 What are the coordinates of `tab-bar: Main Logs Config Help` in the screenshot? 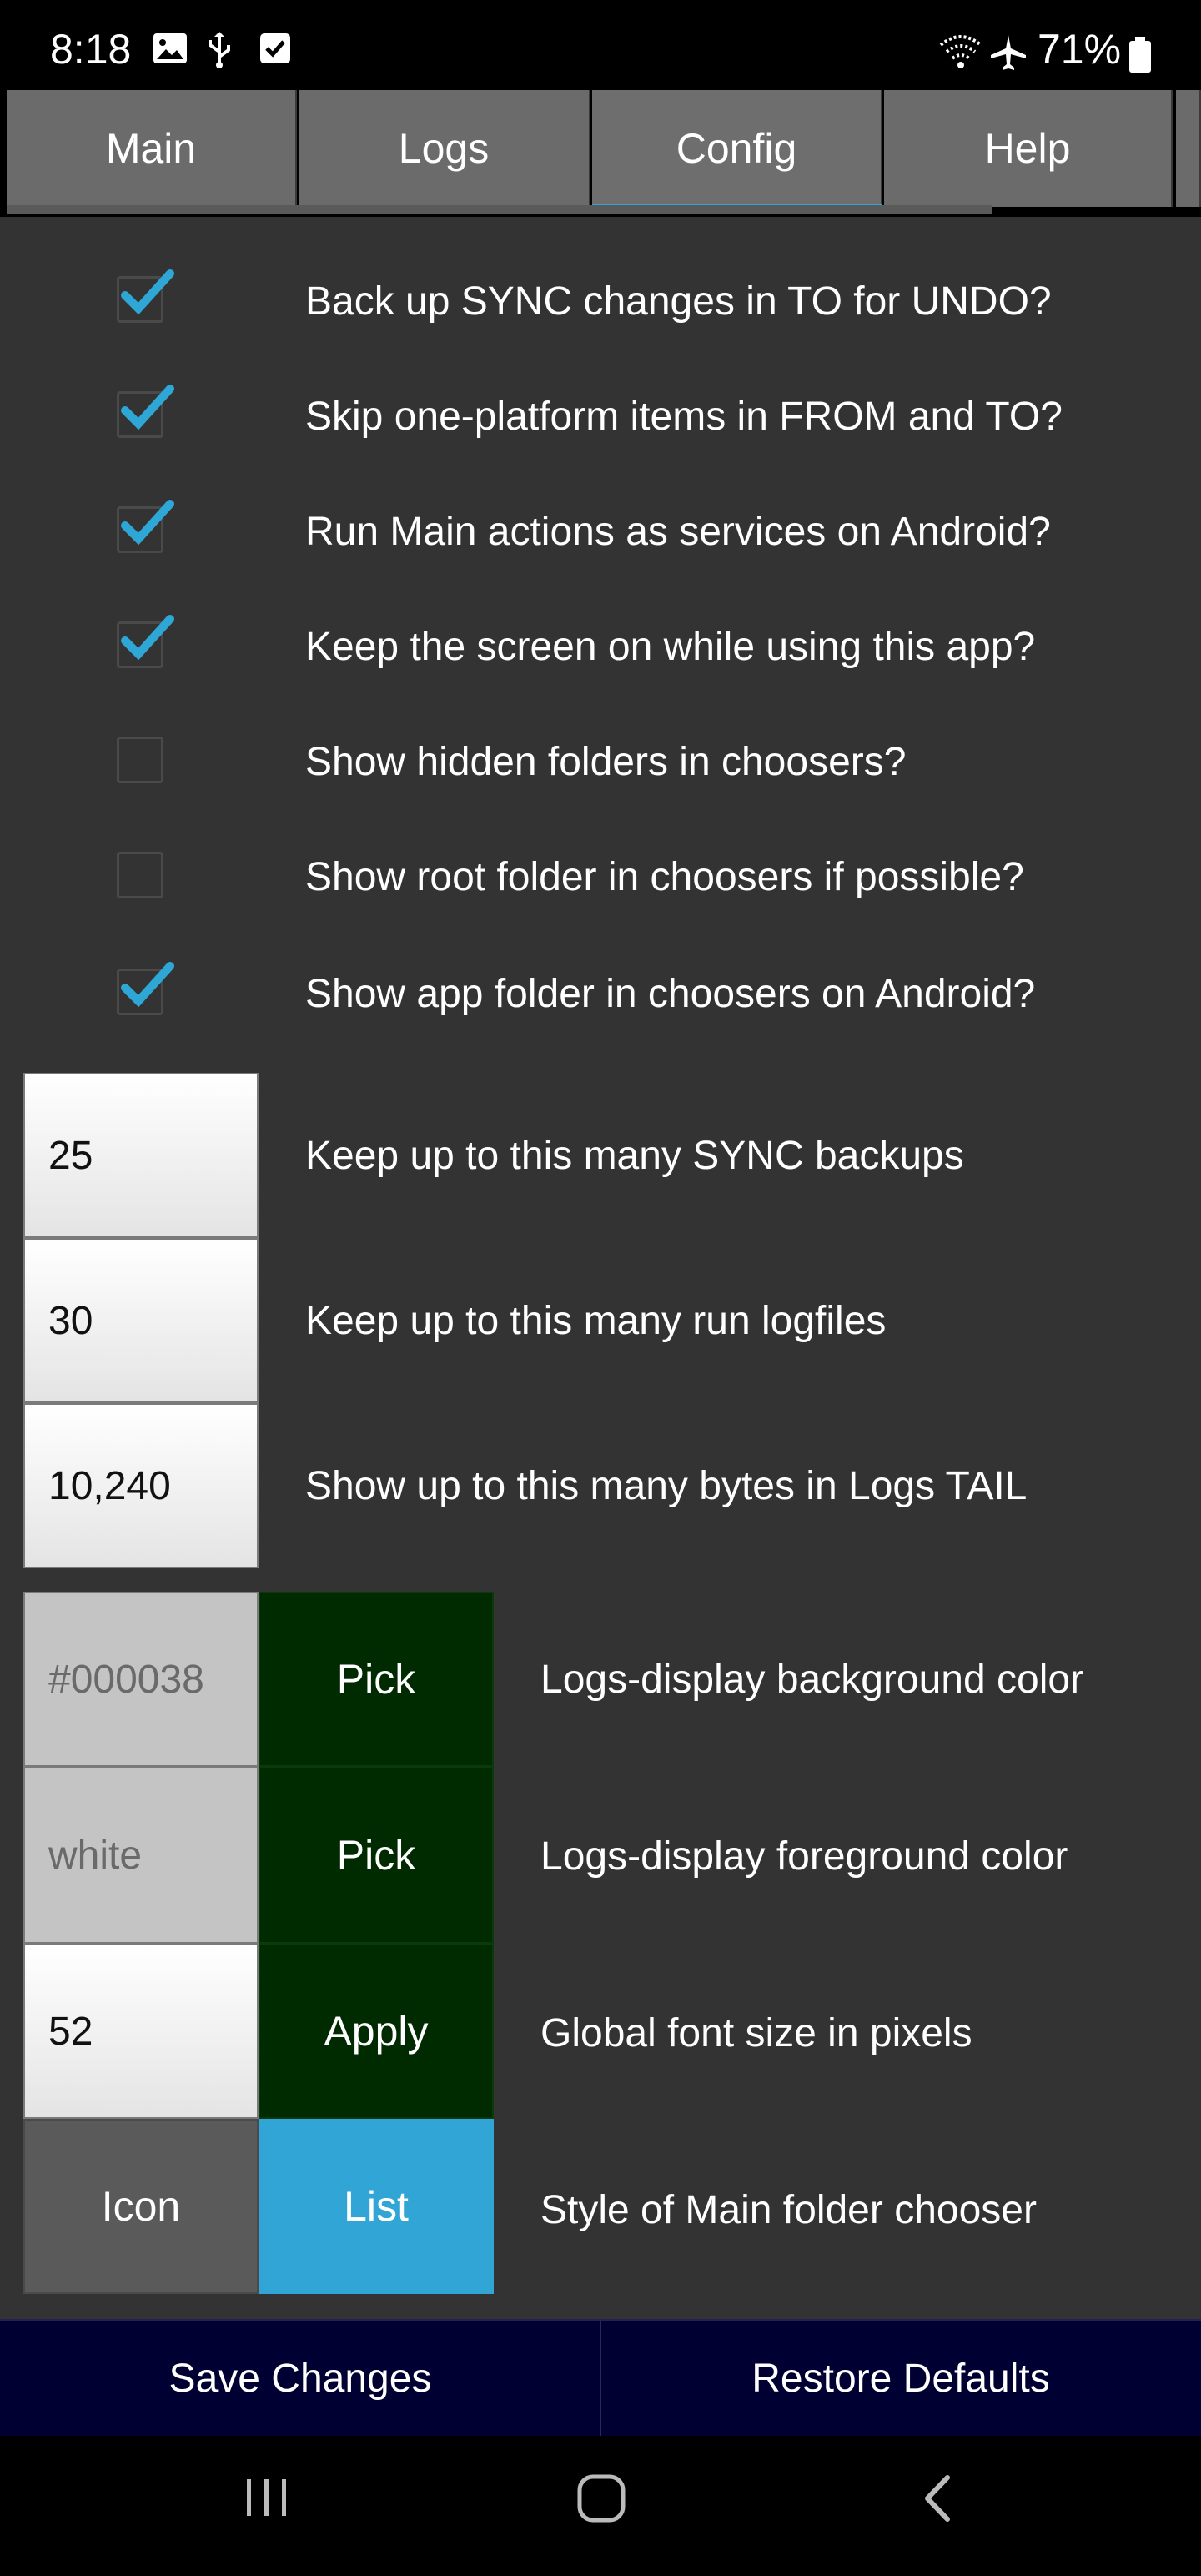 It's located at (601, 153).